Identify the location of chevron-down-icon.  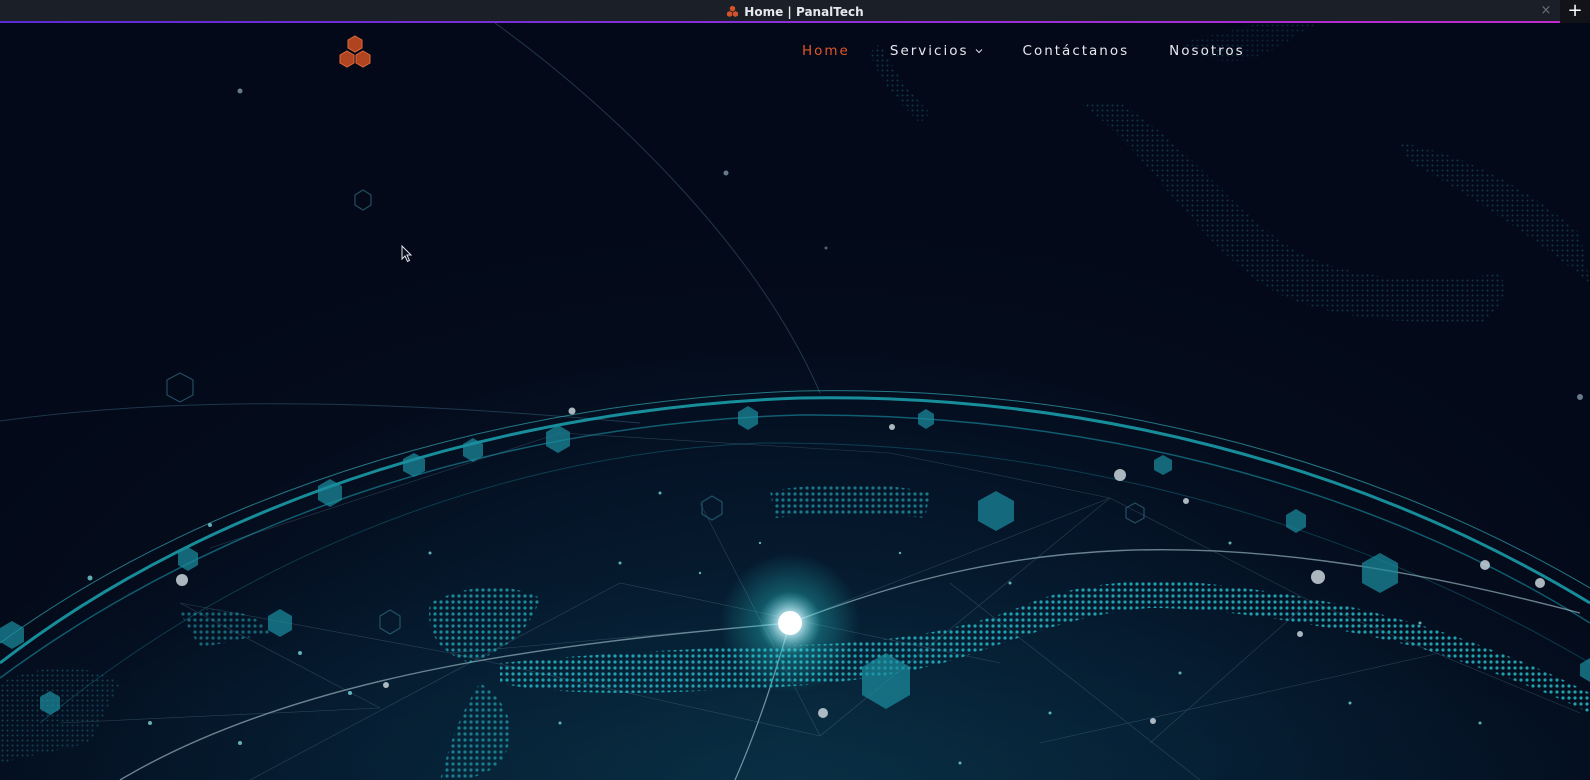
(978, 51).